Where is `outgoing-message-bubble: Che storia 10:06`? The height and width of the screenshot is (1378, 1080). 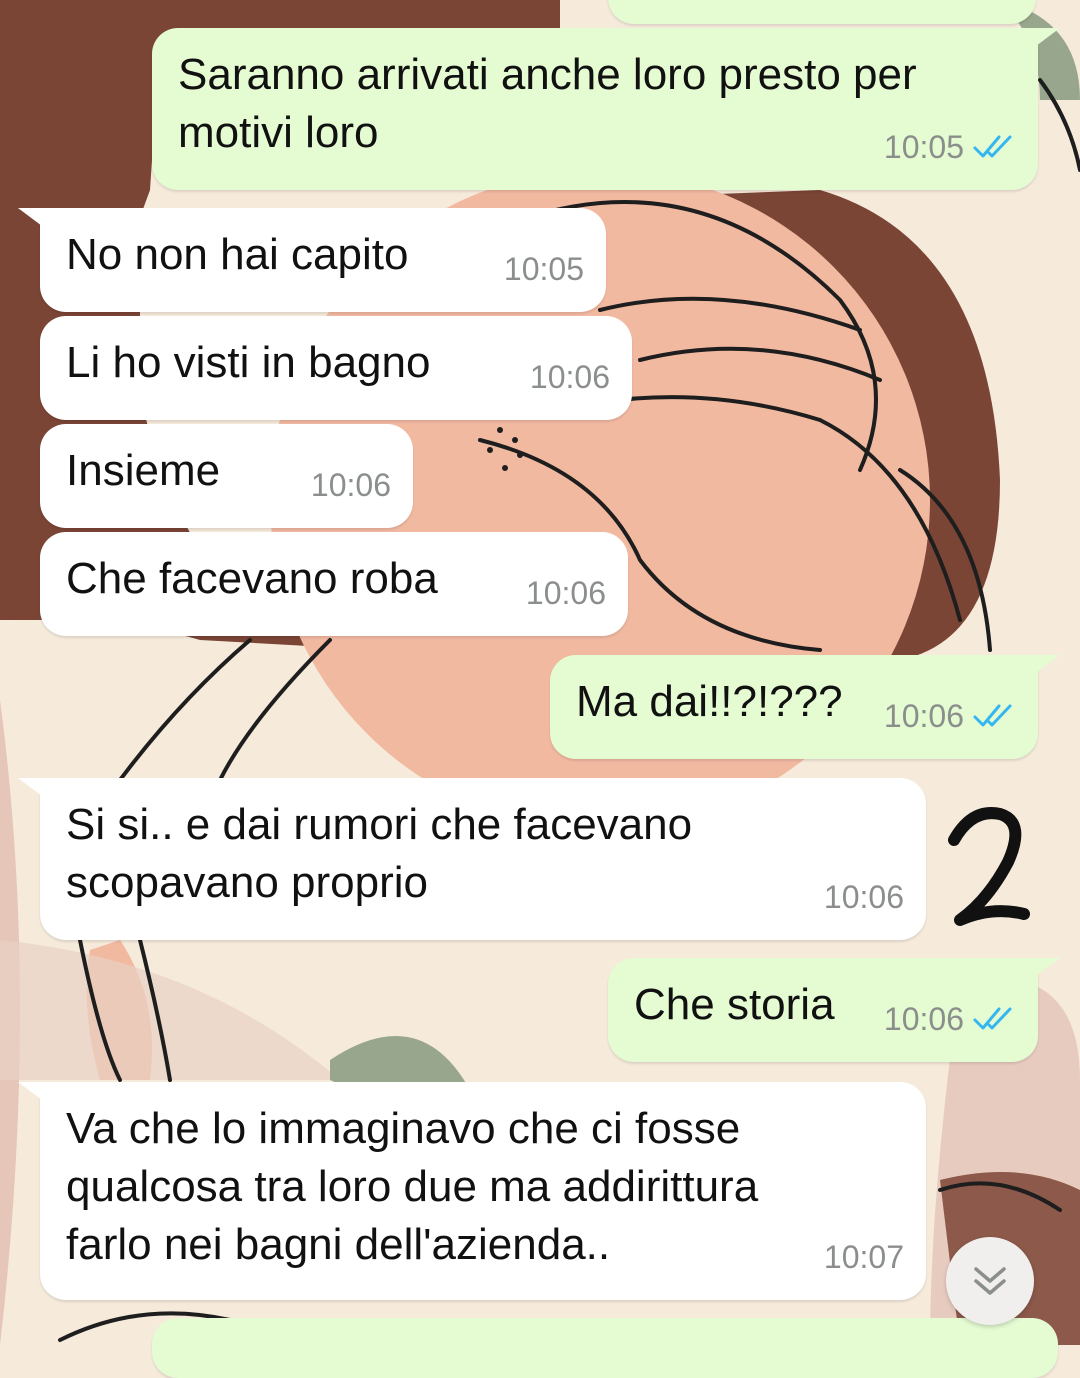 outgoing-message-bubble: Che storia 10:06 is located at coordinates (834, 1010).